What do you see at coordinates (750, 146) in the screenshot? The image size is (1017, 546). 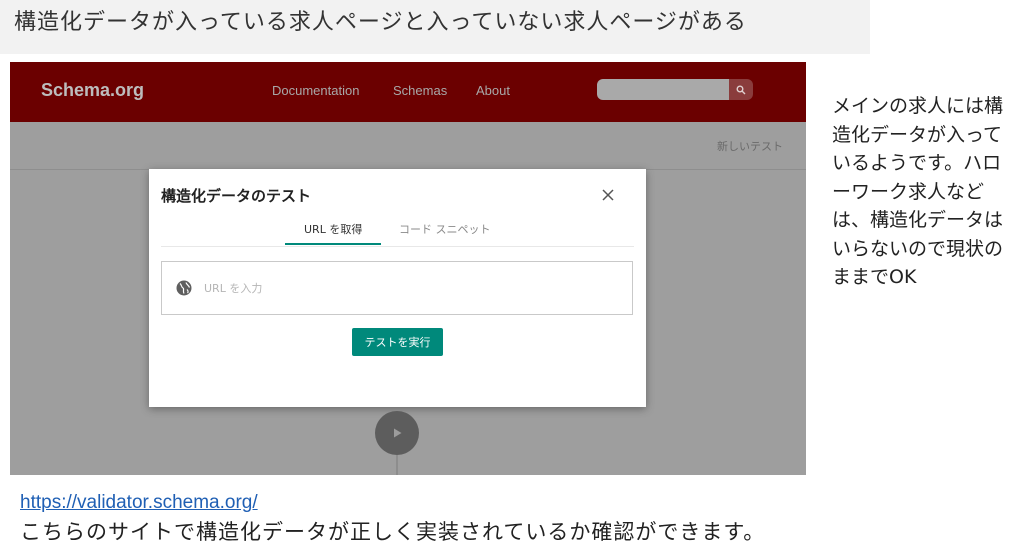 I see `new-test-link: 新しいテスト` at bounding box center [750, 146].